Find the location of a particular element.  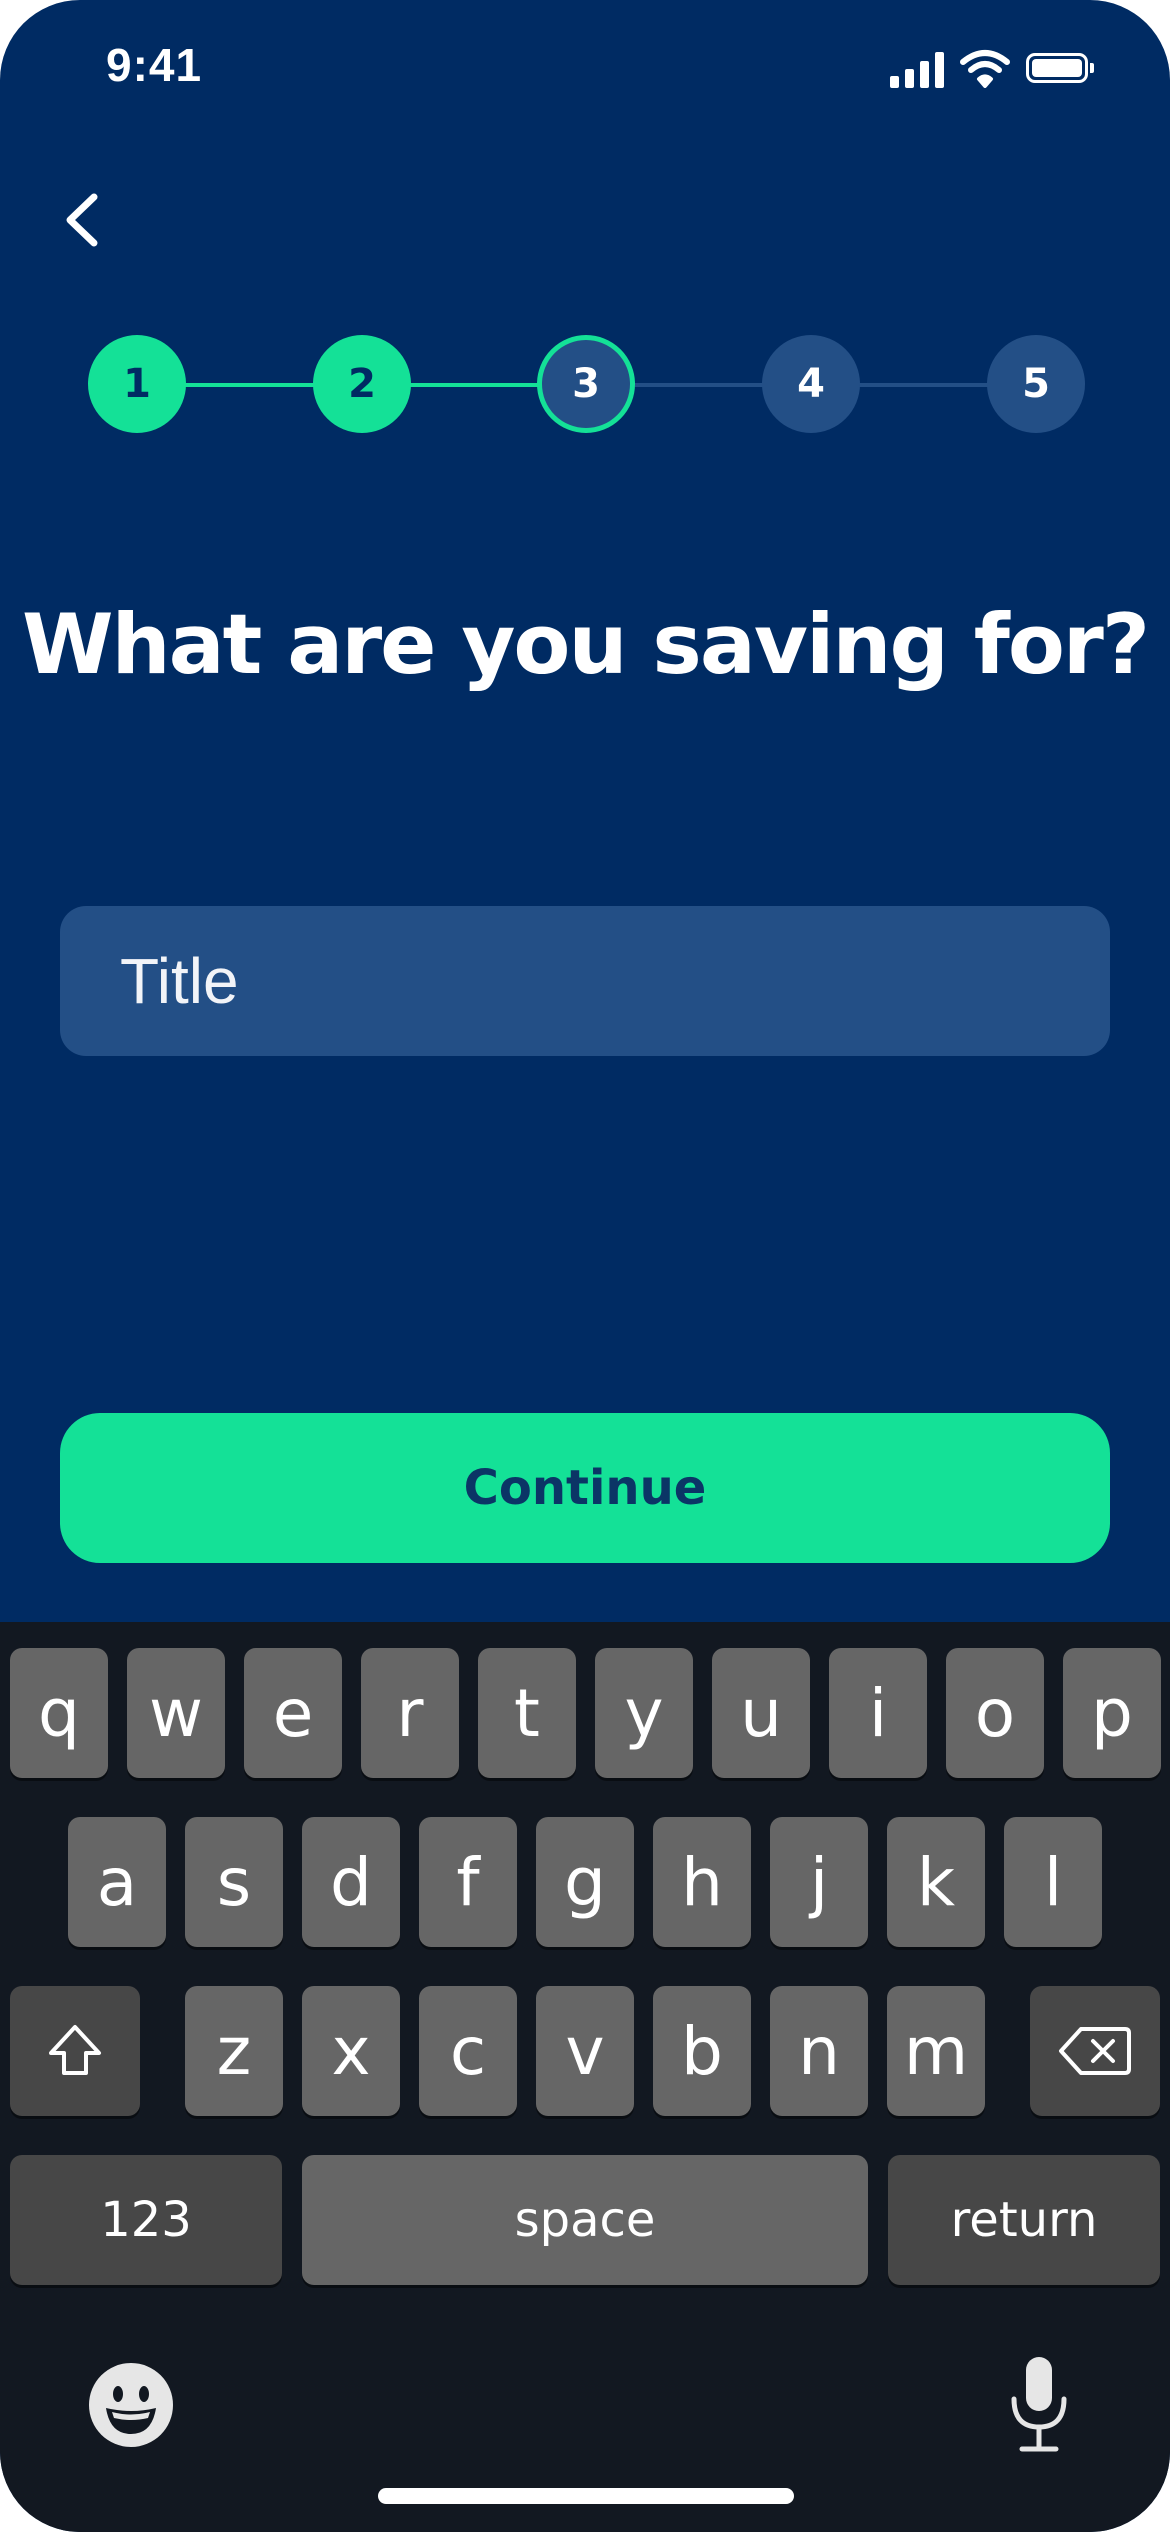

shift-icon is located at coordinates (75, 2050).